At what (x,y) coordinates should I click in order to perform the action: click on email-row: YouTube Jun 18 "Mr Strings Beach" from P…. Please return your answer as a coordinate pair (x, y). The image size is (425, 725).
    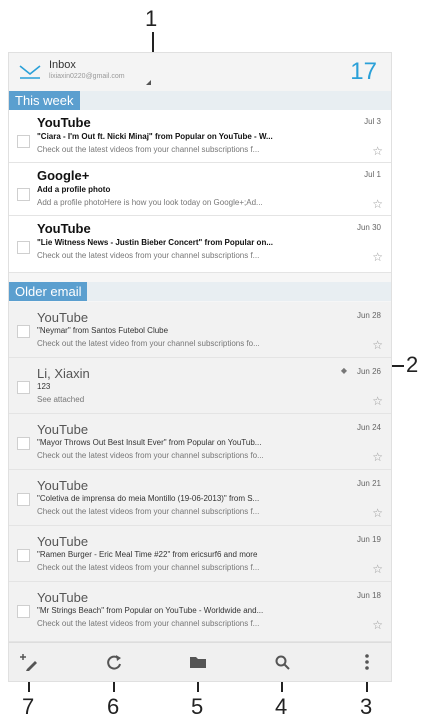
    Looking at the image, I should click on (200, 612).